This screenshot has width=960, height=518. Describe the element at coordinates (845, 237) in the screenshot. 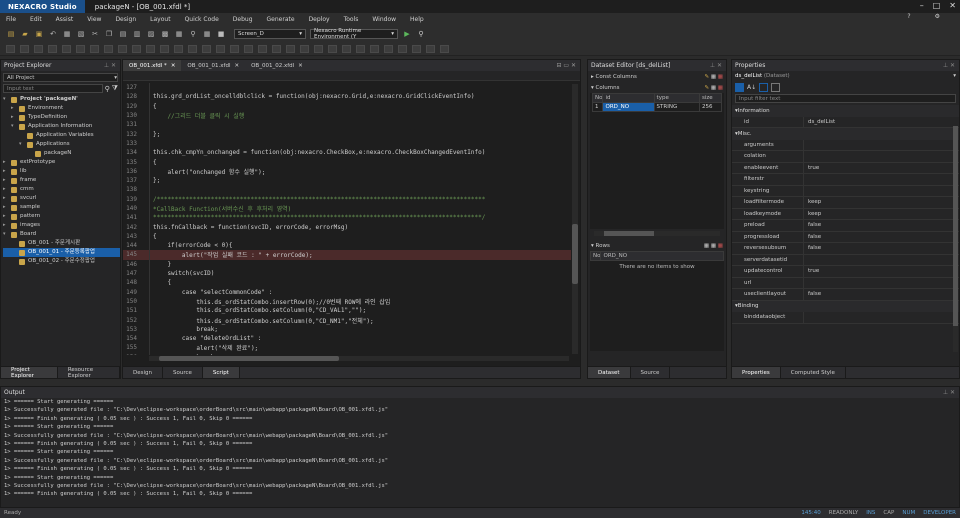

I see `property-row: progressload false` at that location.